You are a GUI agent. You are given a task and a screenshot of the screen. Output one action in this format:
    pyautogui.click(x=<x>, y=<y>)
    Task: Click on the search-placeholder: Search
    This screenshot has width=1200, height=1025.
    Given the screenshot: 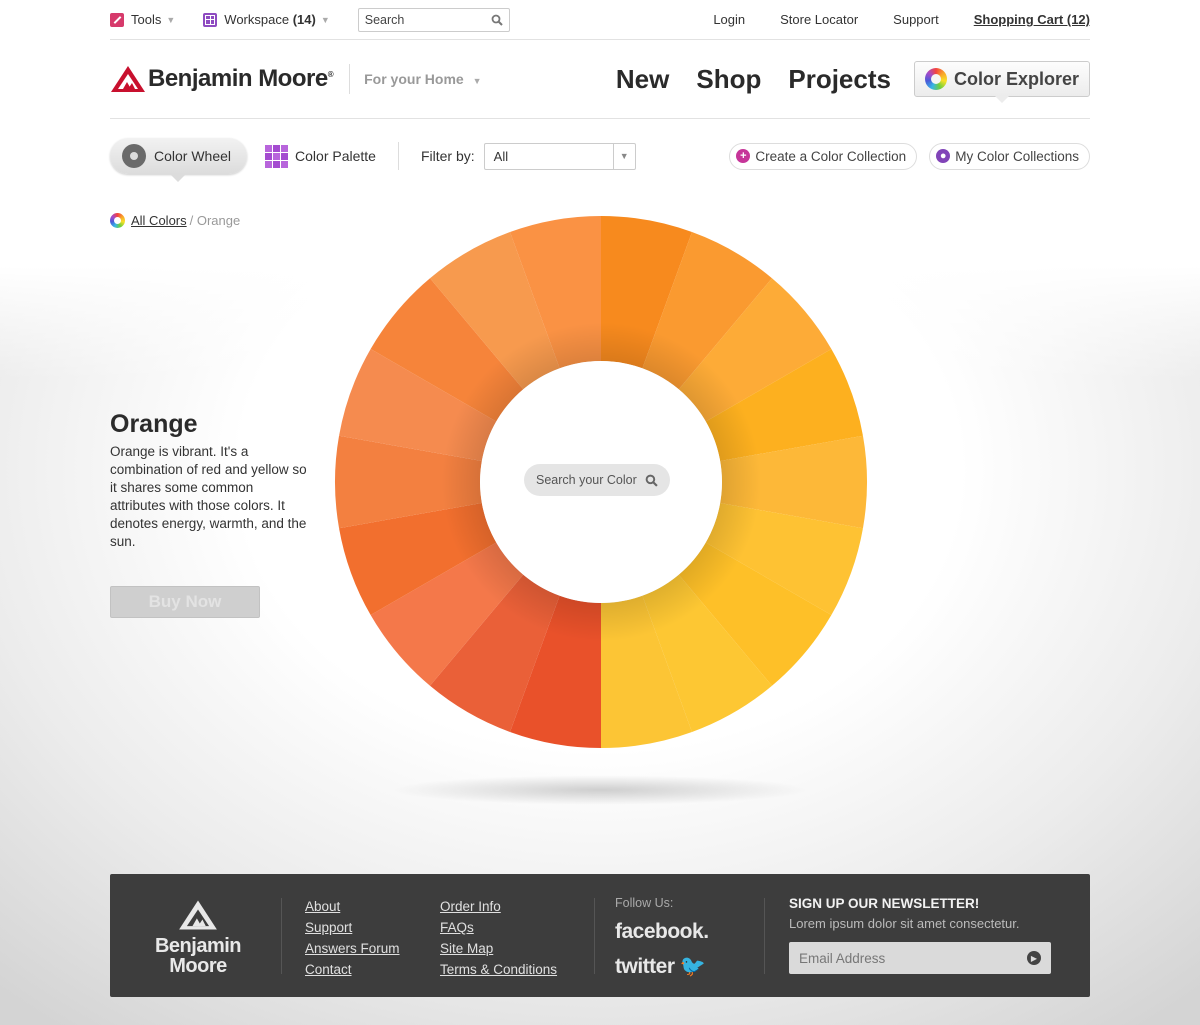 What is the action you would take?
    pyautogui.click(x=384, y=19)
    